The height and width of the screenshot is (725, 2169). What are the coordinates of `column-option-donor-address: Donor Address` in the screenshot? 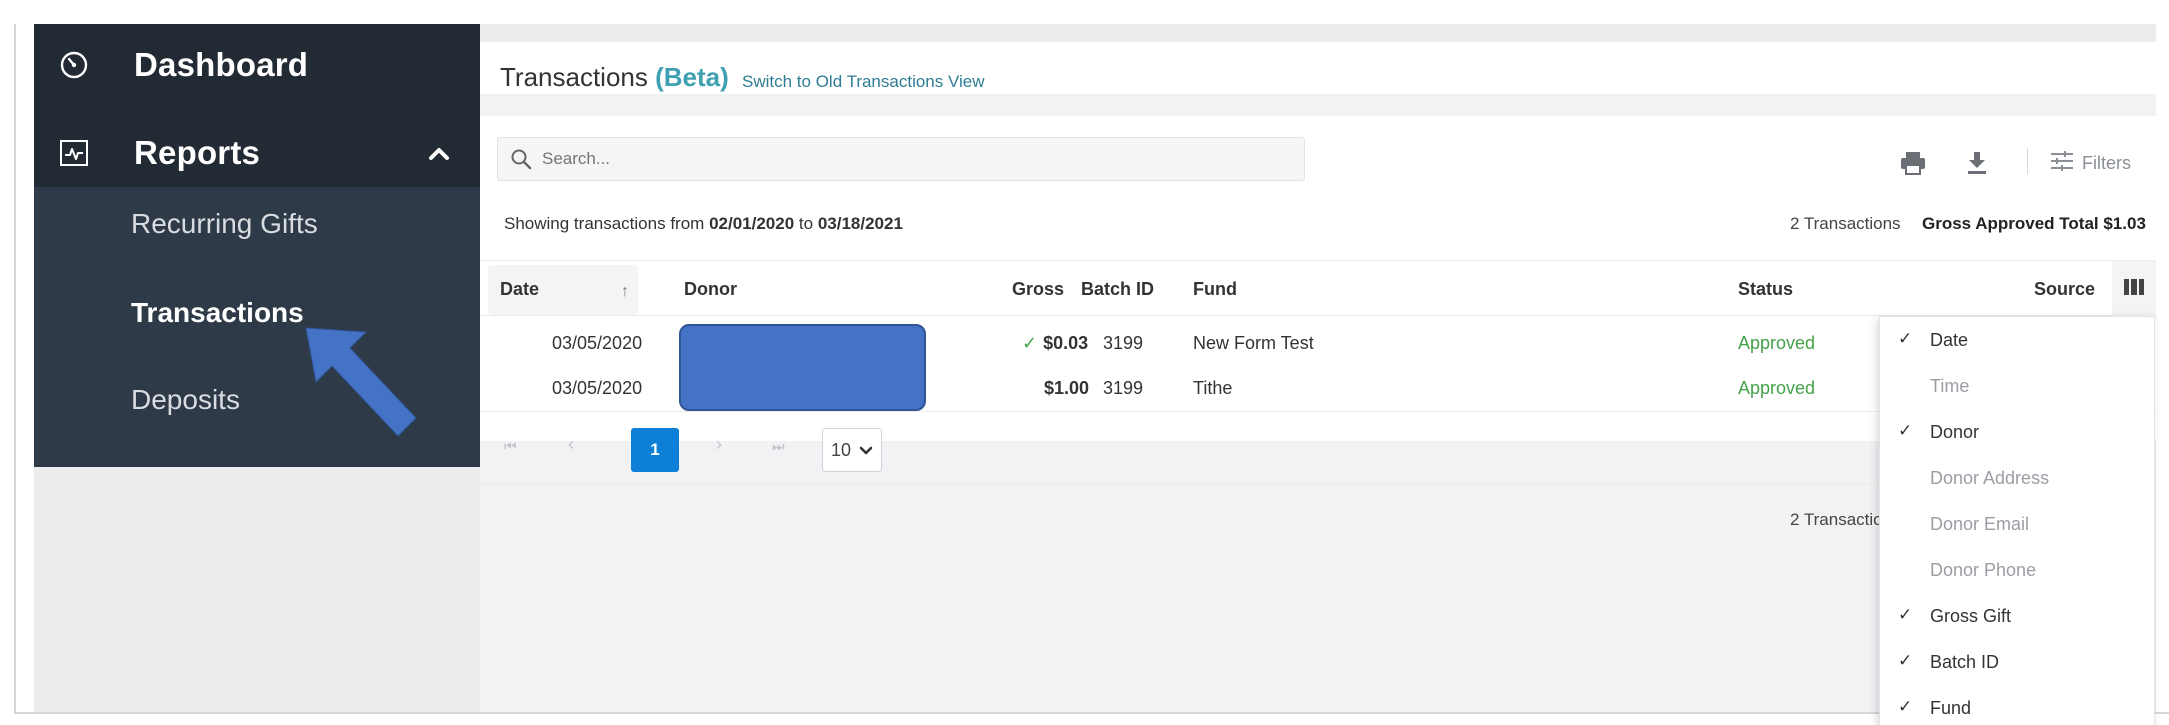 It's located at (2017, 478).